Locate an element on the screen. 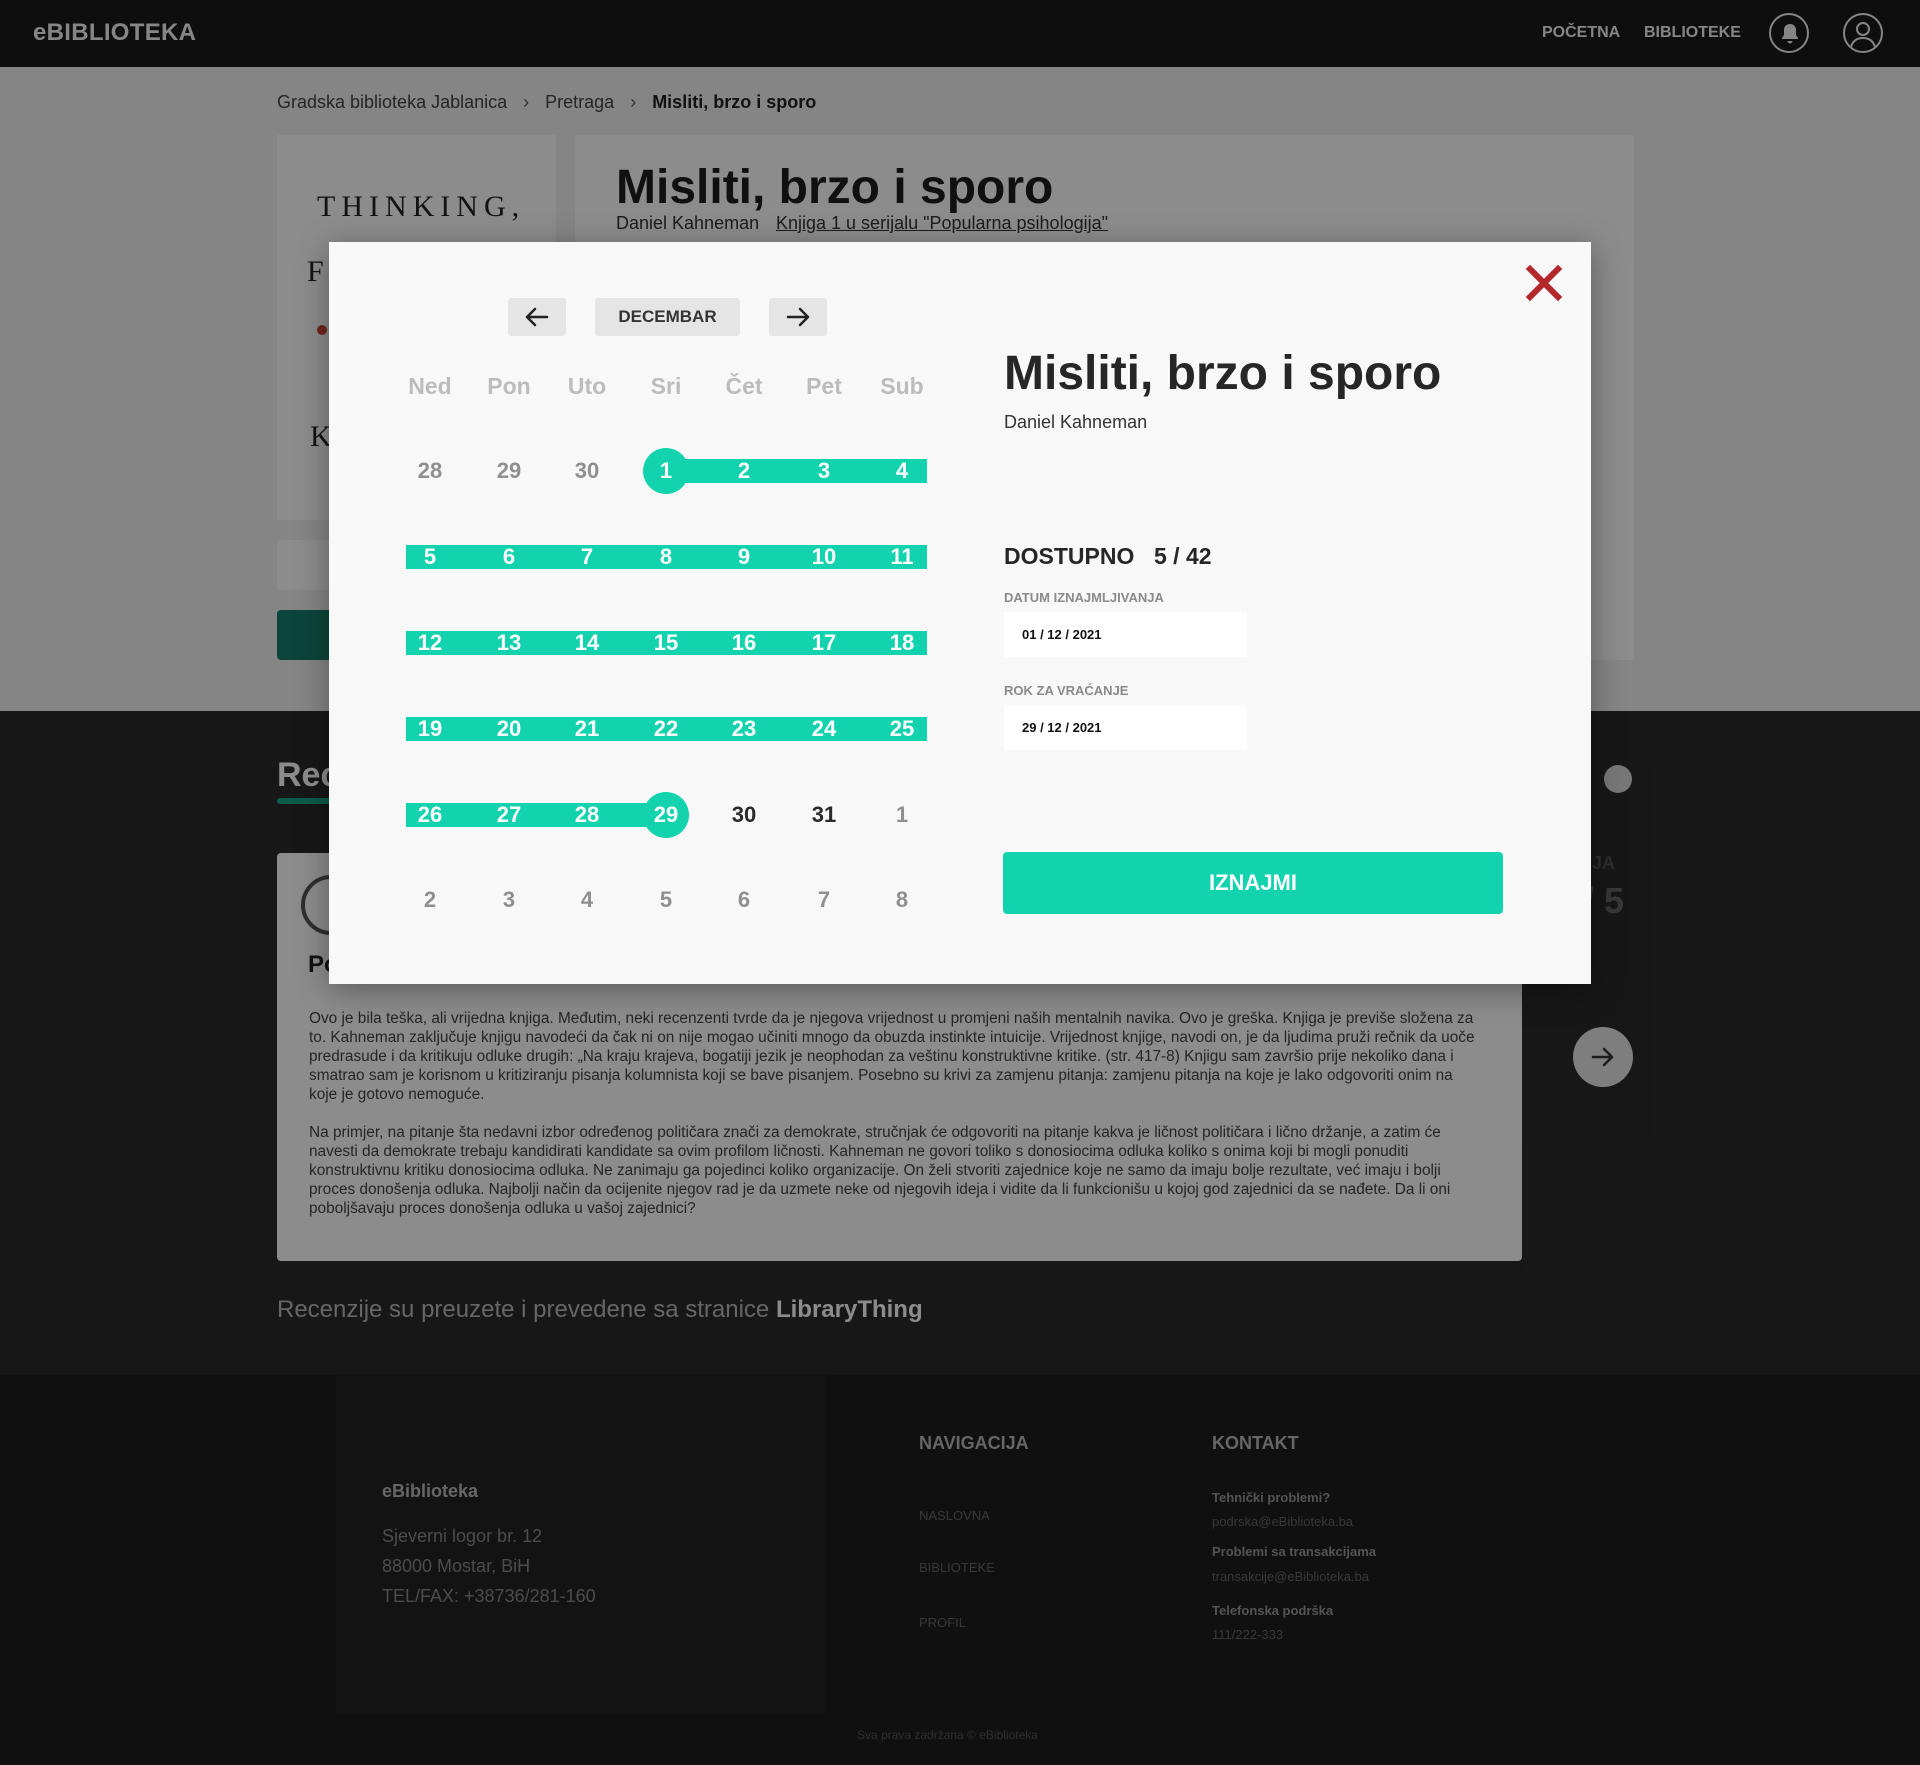 Image resolution: width=1920 pixels, height=1765 pixels. rent-date-label: DATUM IZNAJMLJIVANJA is located at coordinates (1084, 597).